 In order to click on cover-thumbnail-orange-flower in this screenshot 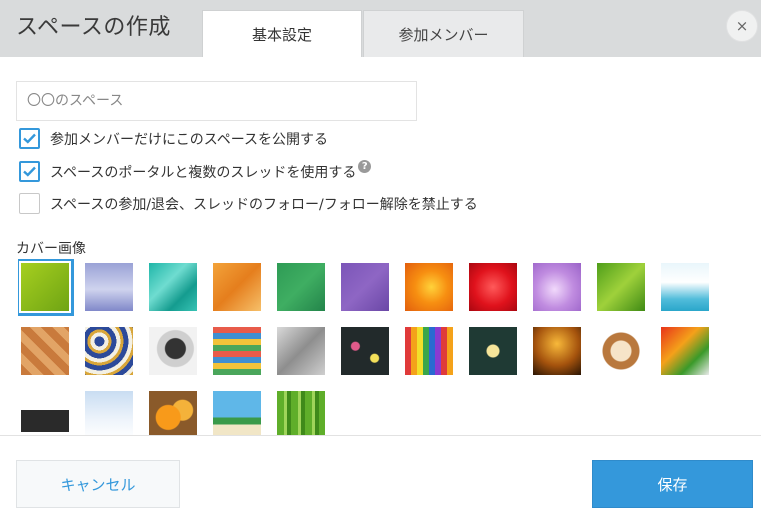, I will do `click(429, 287)`.